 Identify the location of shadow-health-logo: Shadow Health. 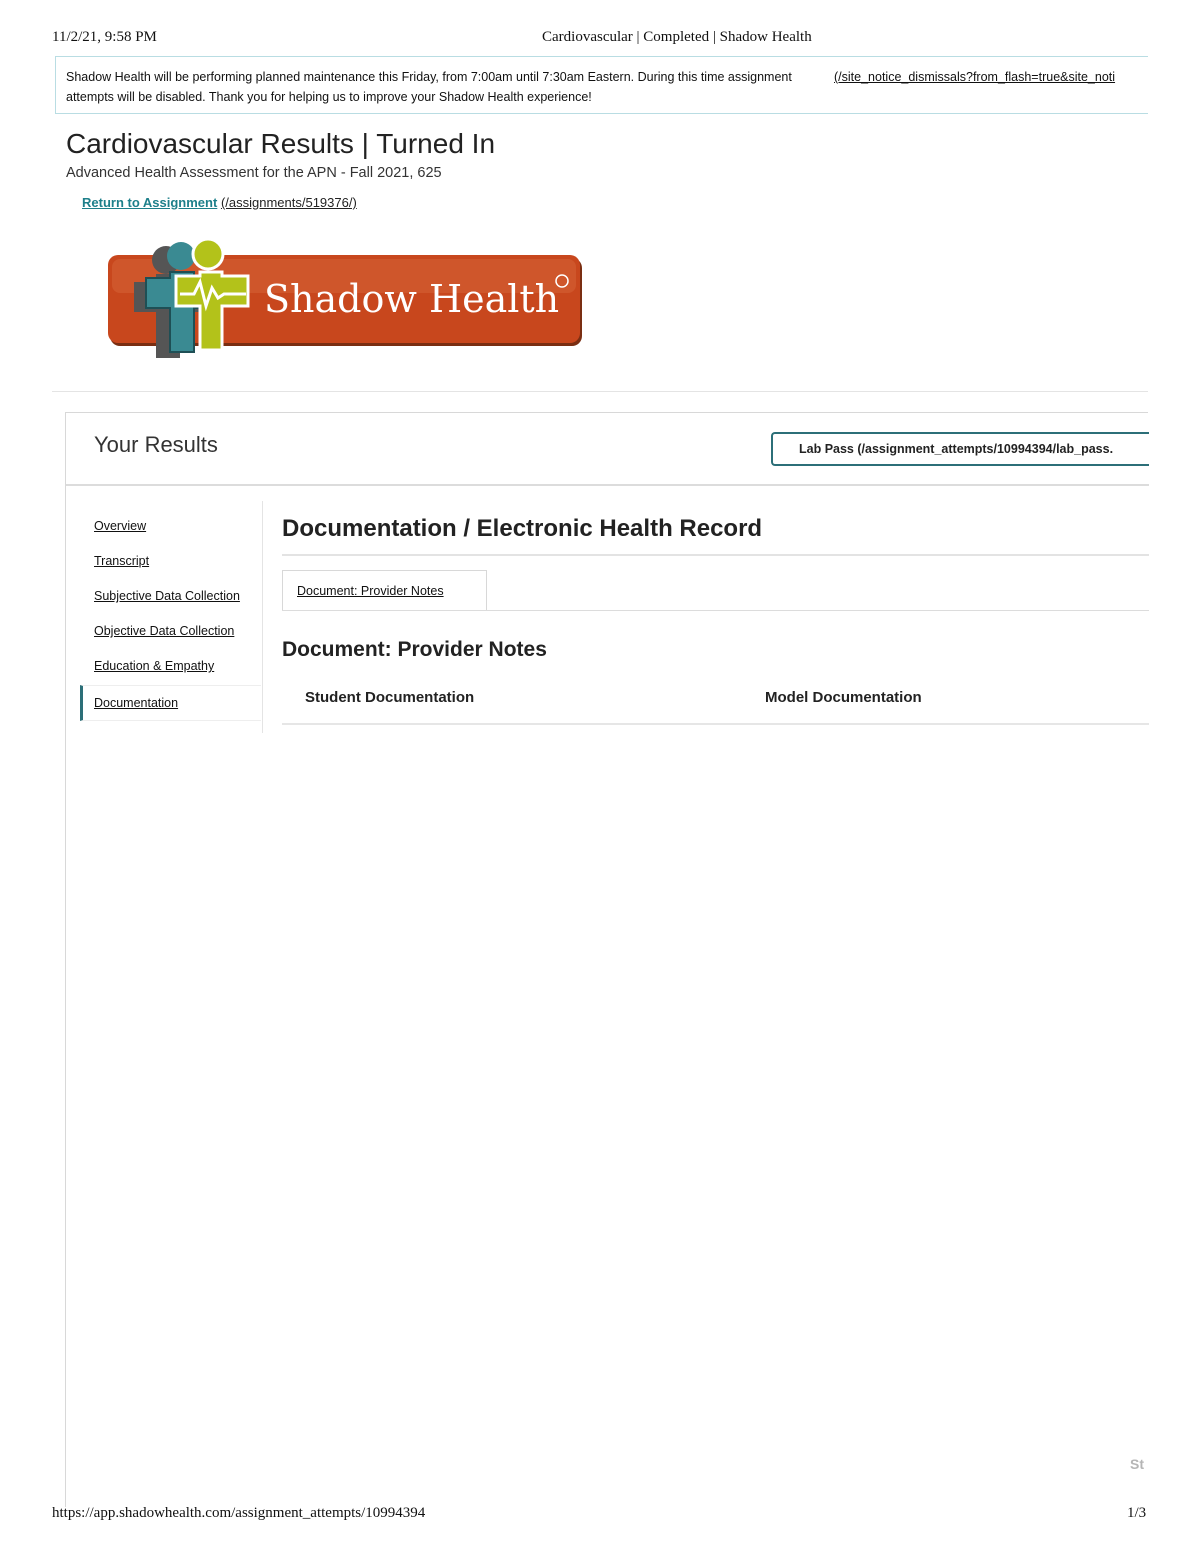
(345, 297).